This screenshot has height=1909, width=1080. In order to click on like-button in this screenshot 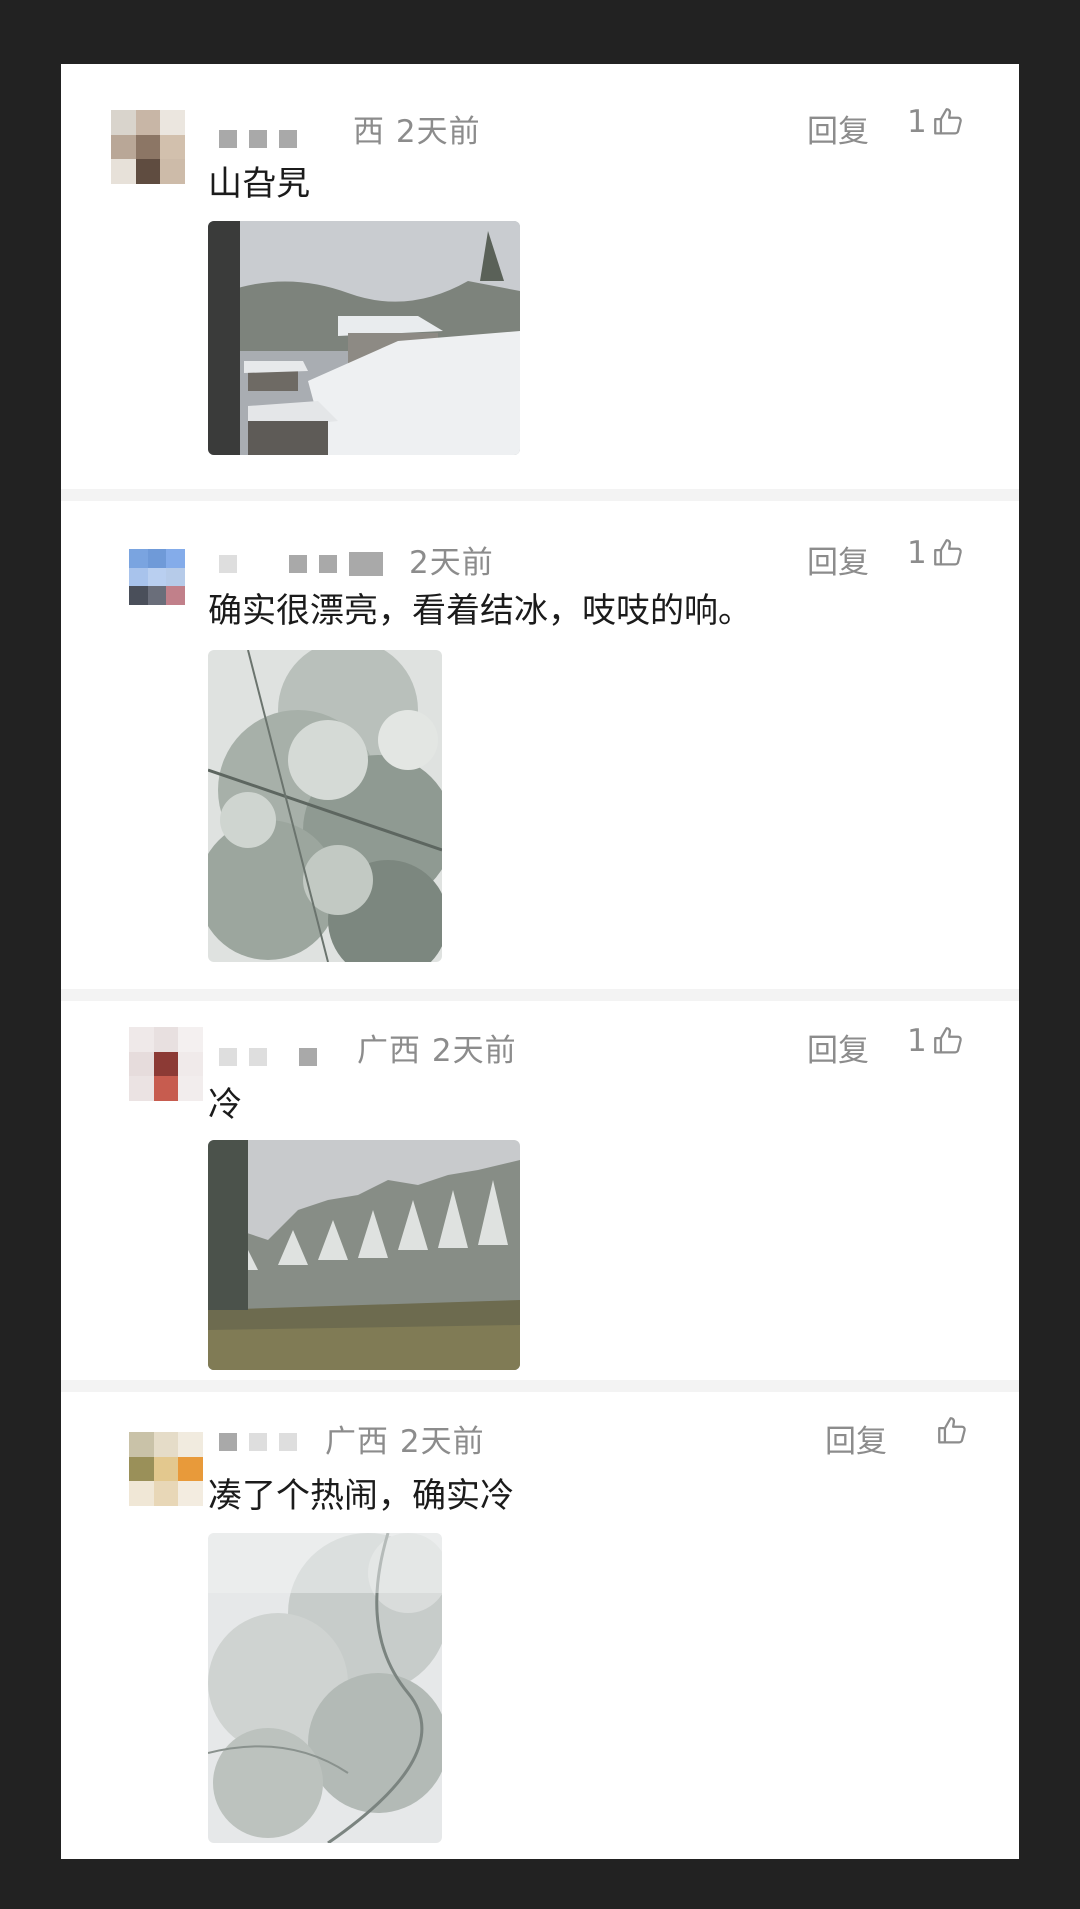, I will do `click(950, 1431)`.